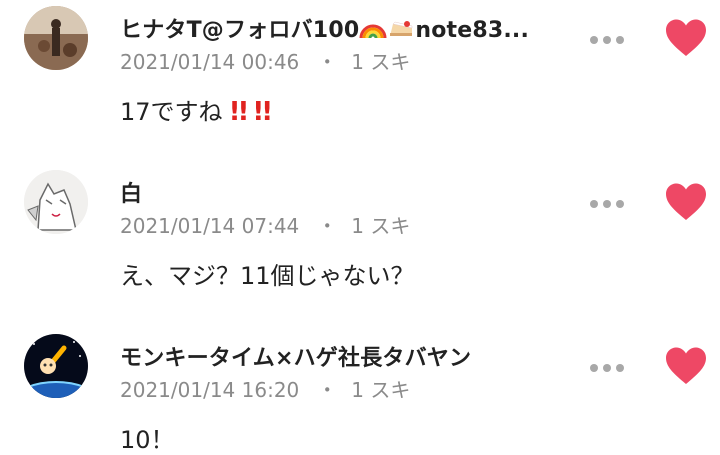 This screenshot has height=455, width=720. What do you see at coordinates (240, 30) in the screenshot?
I see `author-name: ヒナタT@フォロバ100` at bounding box center [240, 30].